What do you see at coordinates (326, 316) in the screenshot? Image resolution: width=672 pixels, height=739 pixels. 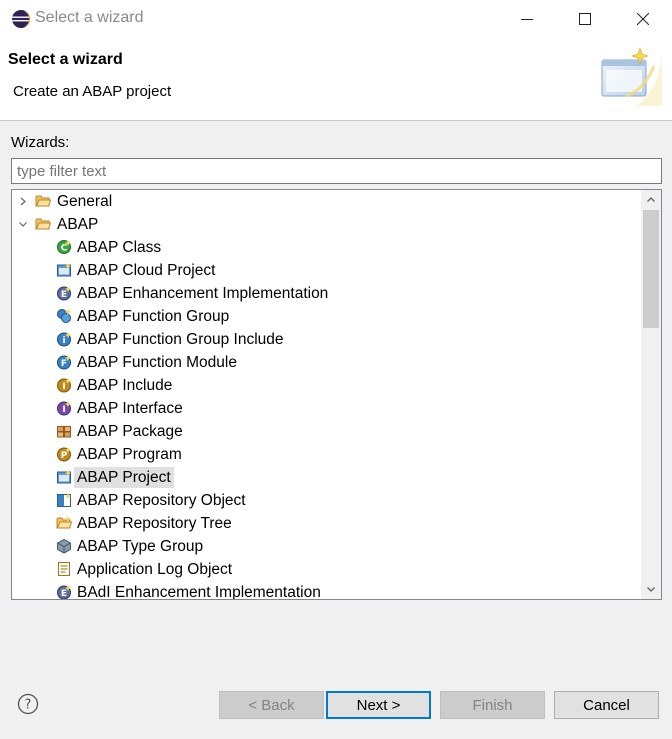 I see `tree-item-abap-function-group: ABAP Function Group` at bounding box center [326, 316].